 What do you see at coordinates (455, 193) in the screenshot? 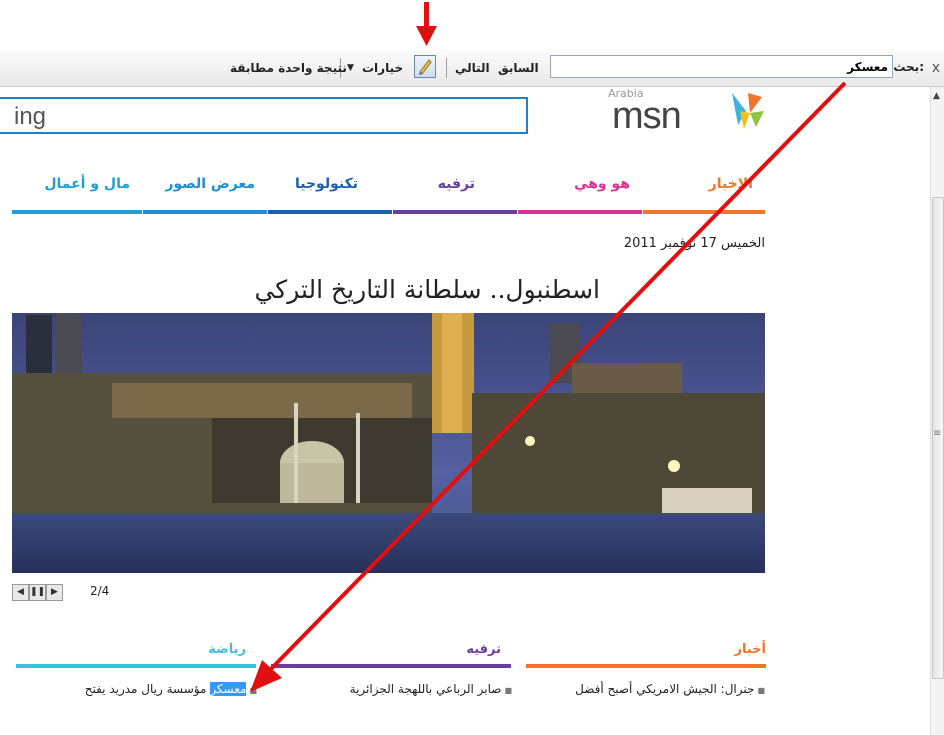
I see `nav-entertainment: ترفيه` at bounding box center [455, 193].